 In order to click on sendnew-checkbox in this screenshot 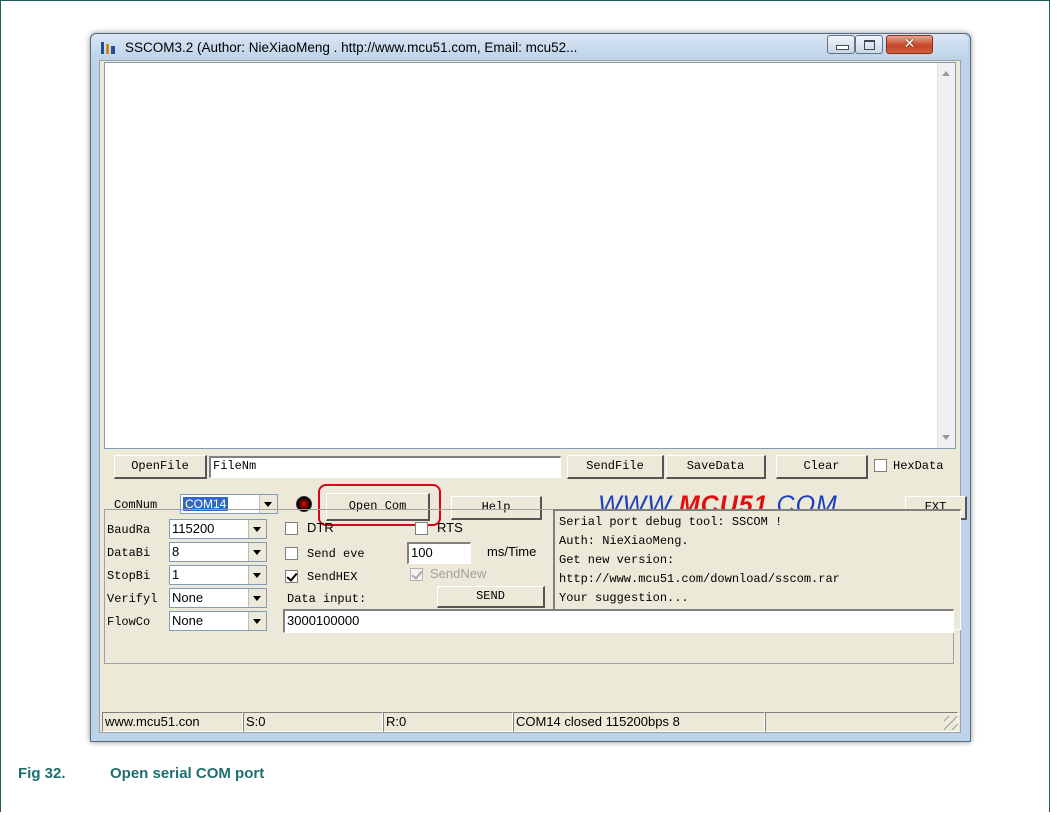, I will do `click(416, 574)`.